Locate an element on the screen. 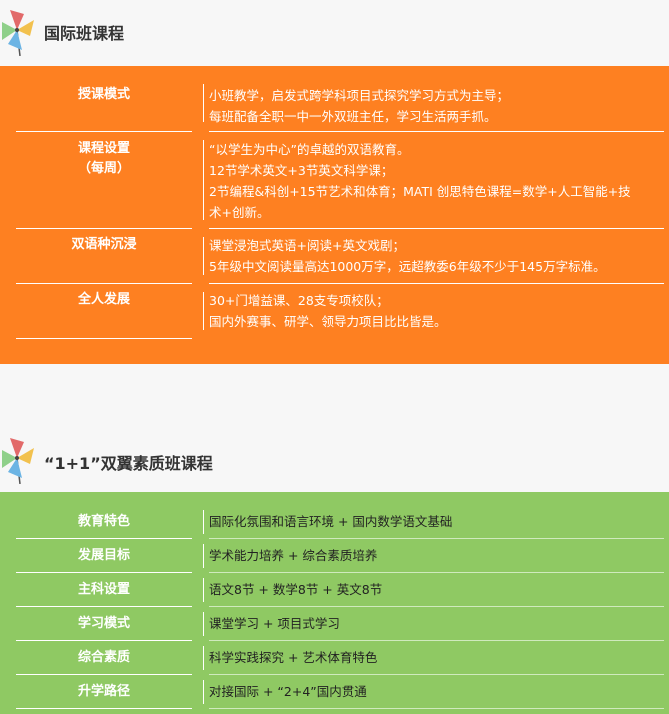  row-text: 对接国际 + “2+4”国内贯通 is located at coordinates (288, 691).